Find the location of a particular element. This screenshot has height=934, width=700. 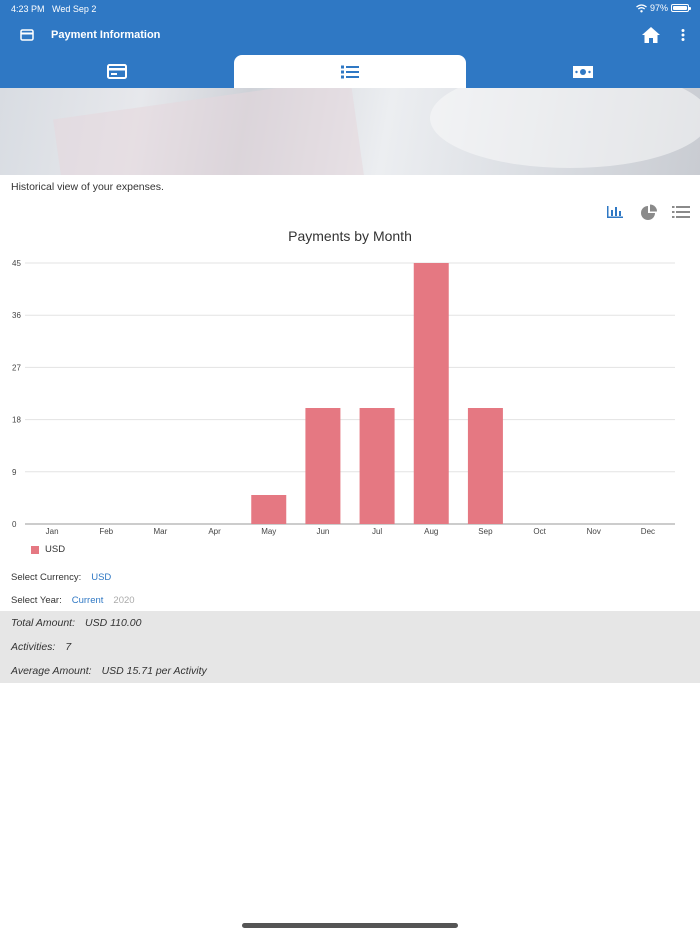

status-date: Wed Sep 2 is located at coordinates (74, 9).